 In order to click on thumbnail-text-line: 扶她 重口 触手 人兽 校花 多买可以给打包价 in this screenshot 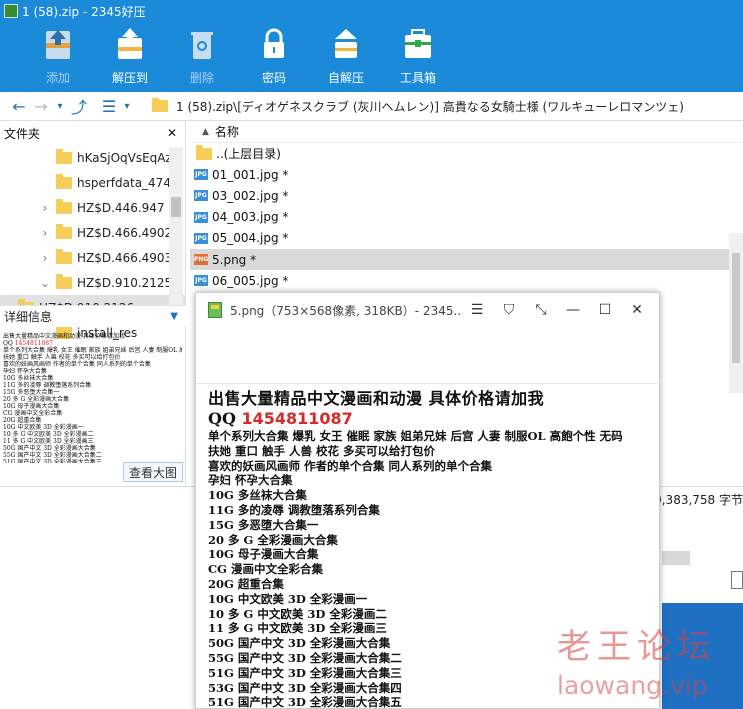, I will do `click(62, 357)`.